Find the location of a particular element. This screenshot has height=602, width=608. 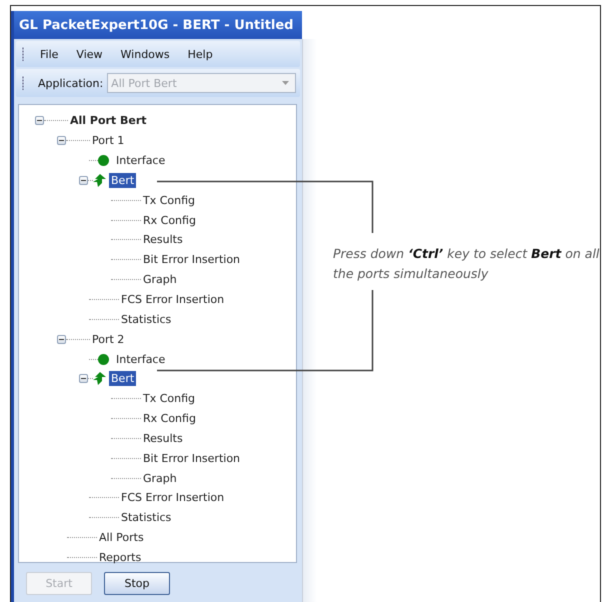

action-button: Stop is located at coordinates (137, 583).